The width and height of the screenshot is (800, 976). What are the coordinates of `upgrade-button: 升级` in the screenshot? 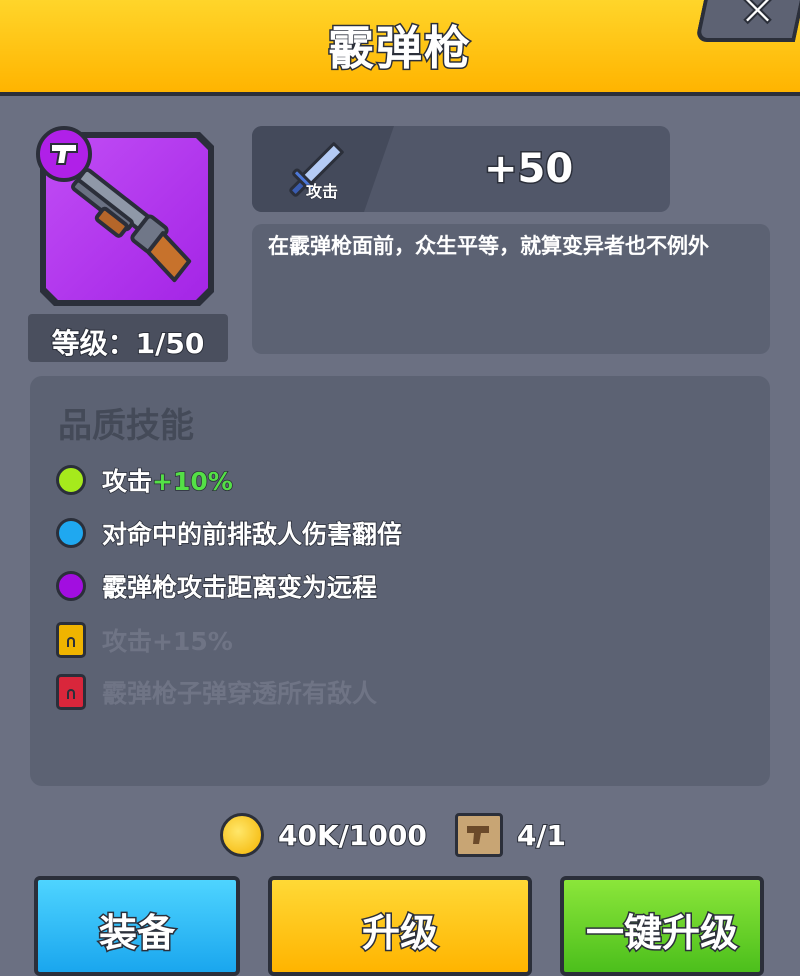 It's located at (400, 926).